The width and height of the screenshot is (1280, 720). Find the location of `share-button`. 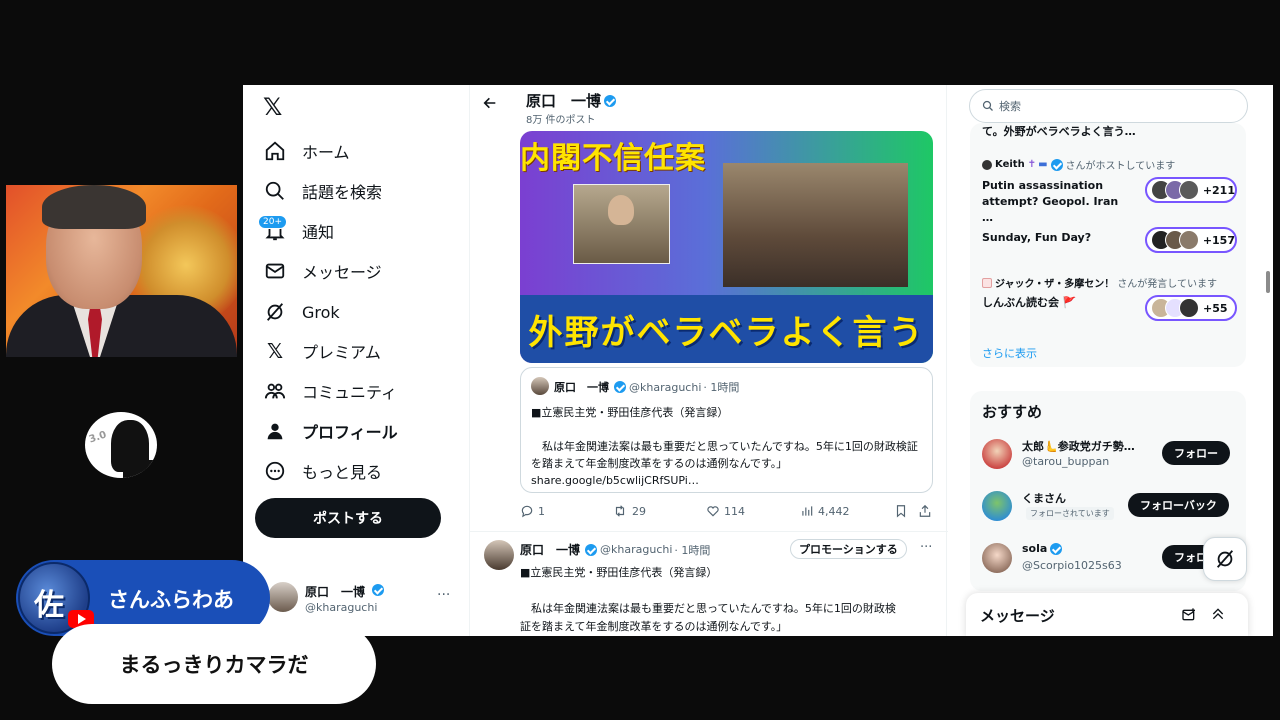

share-button is located at coordinates (927, 511).